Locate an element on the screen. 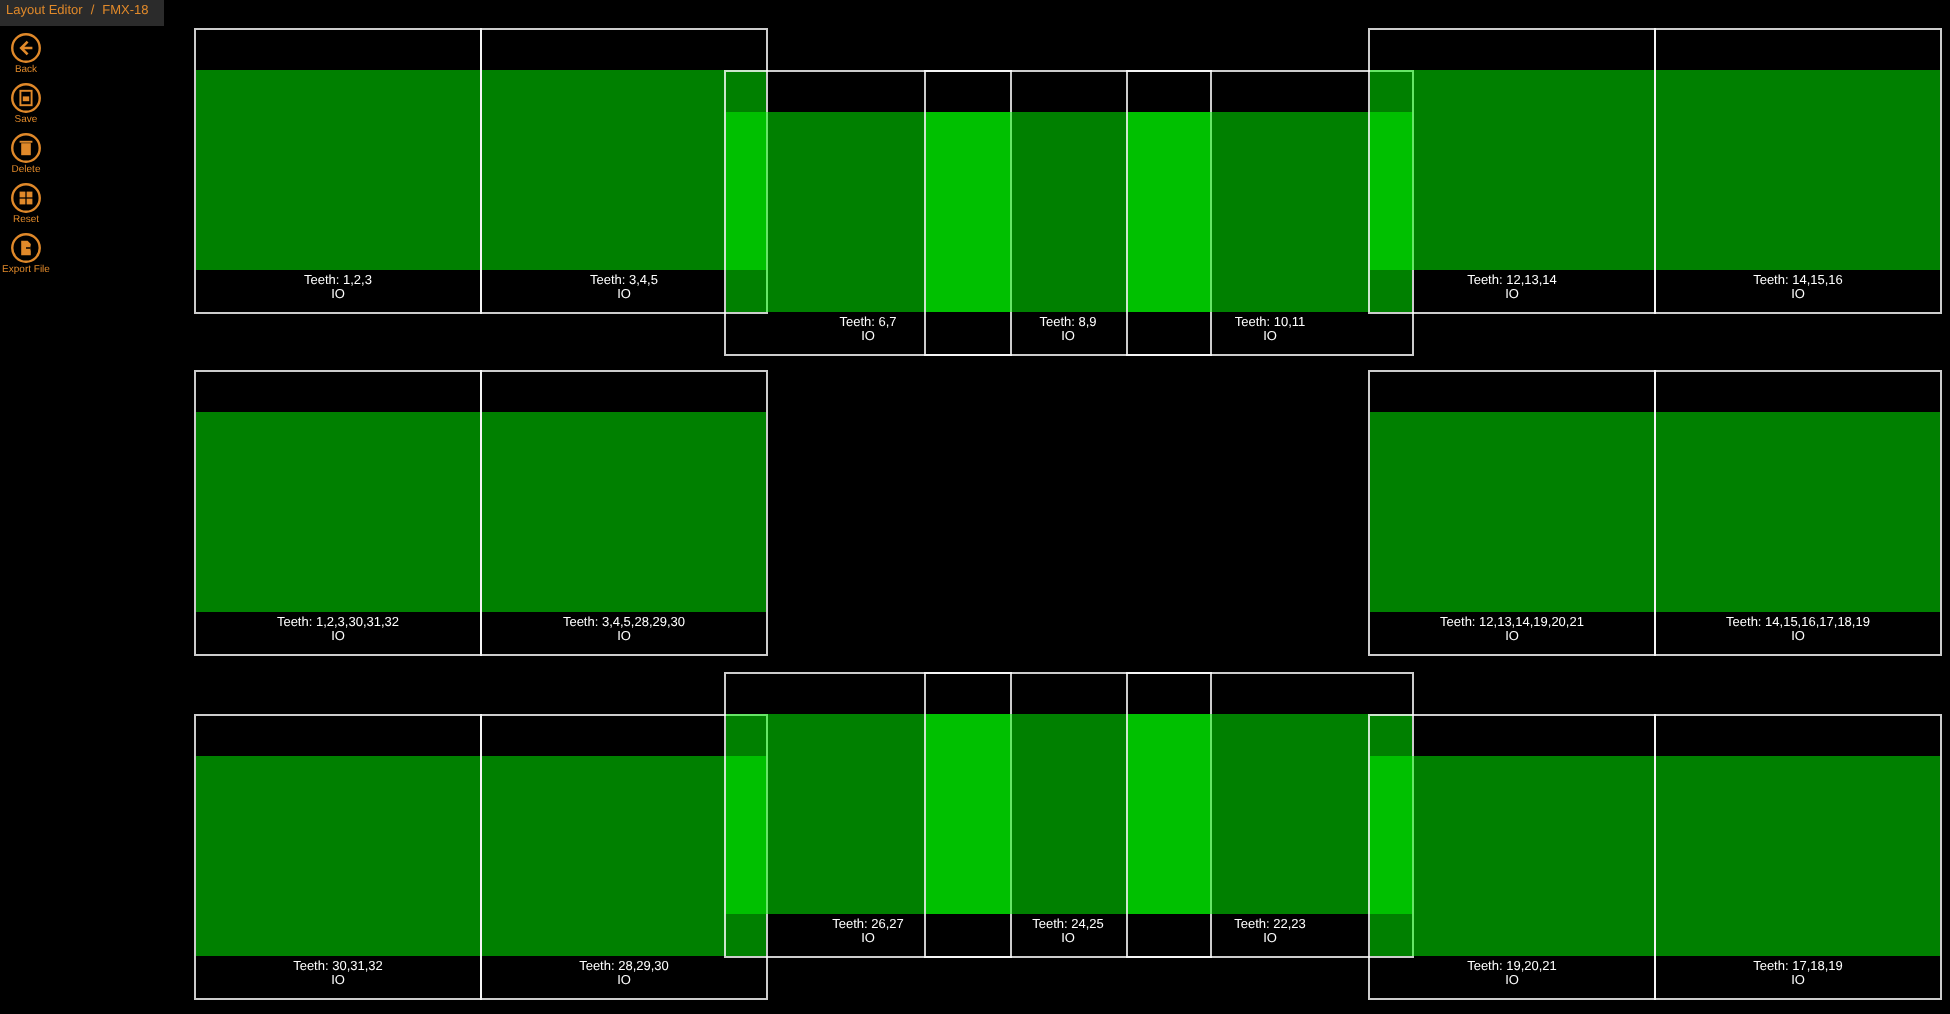 The image size is (1950, 1014). export-file-icon is located at coordinates (26, 248).